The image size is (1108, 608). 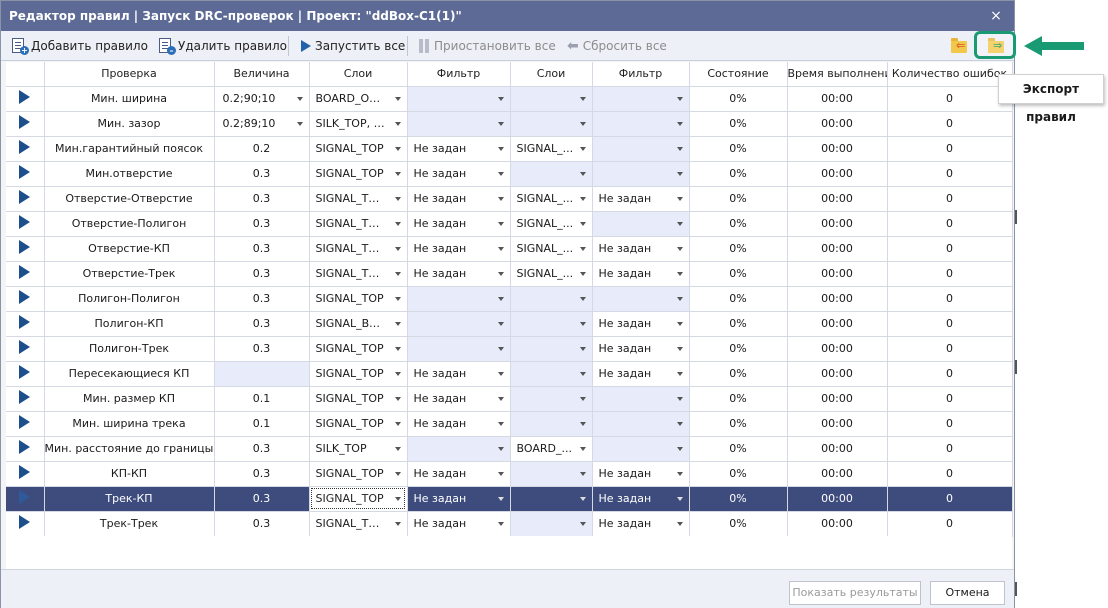 What do you see at coordinates (487, 46) in the screenshot?
I see `pause-all-button: Приостановить все` at bounding box center [487, 46].